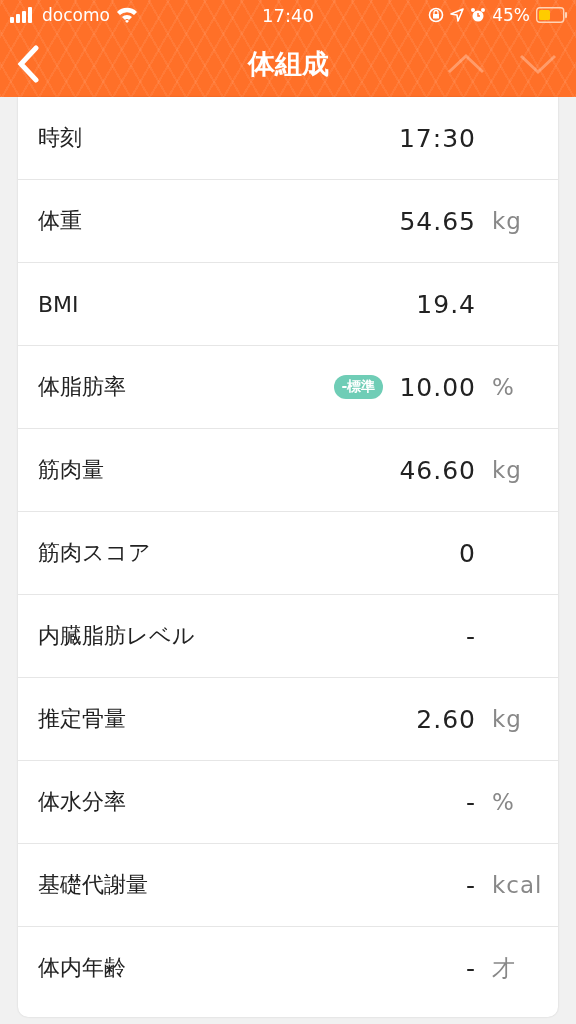  Describe the element at coordinates (82, 387) in the screenshot. I see `row-label: 体脂肪率` at that location.